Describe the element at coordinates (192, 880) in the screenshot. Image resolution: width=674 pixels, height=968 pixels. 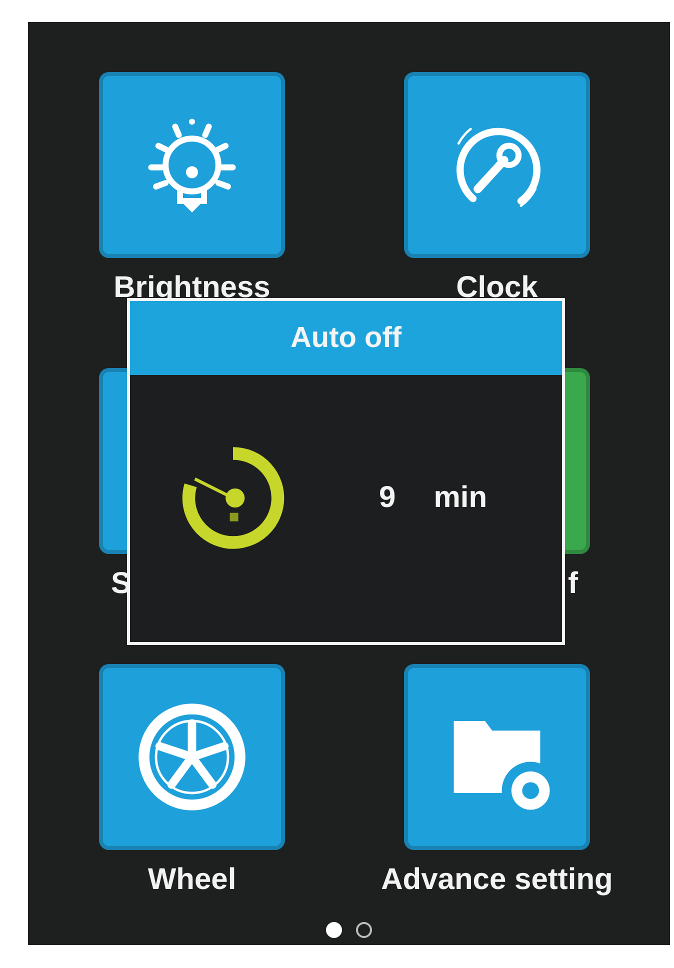
I see `tile-label: Wheel` at that location.